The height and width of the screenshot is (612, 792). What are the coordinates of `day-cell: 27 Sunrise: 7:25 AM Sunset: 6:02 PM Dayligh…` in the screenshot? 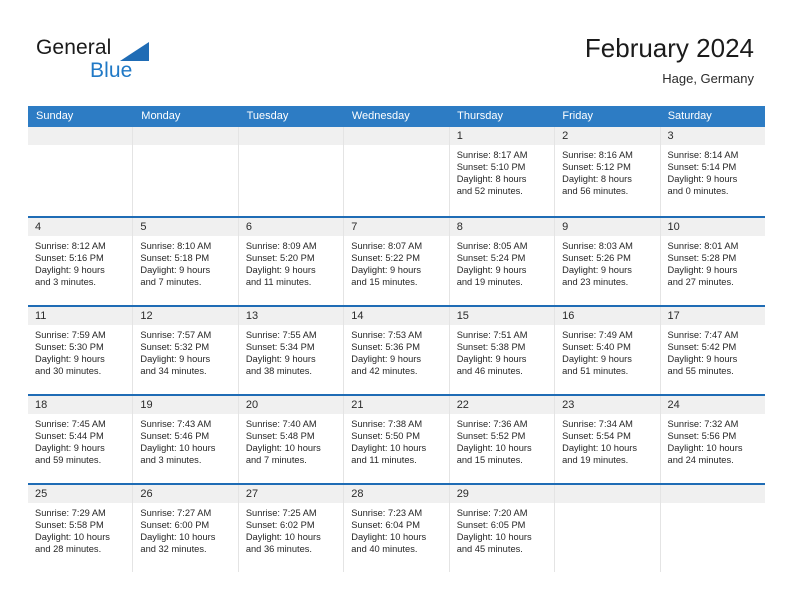 It's located at (291, 528).